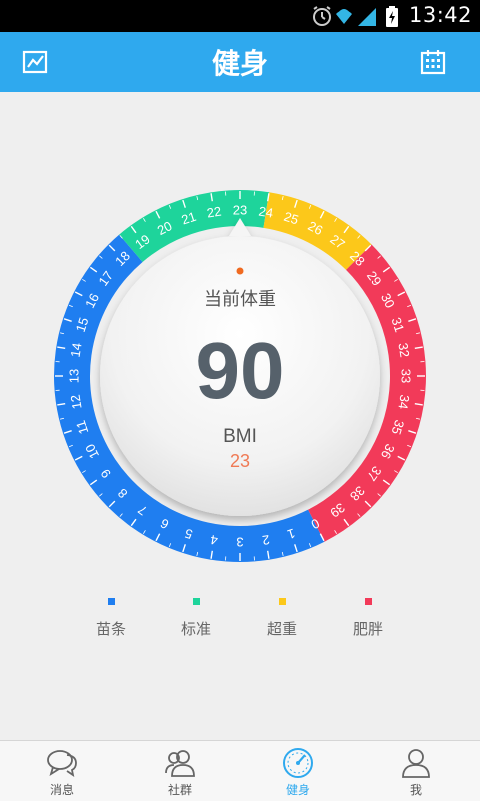 The width and height of the screenshot is (480, 801). Describe the element at coordinates (298, 763) in the screenshot. I see `fitness-gauge-icon` at that location.